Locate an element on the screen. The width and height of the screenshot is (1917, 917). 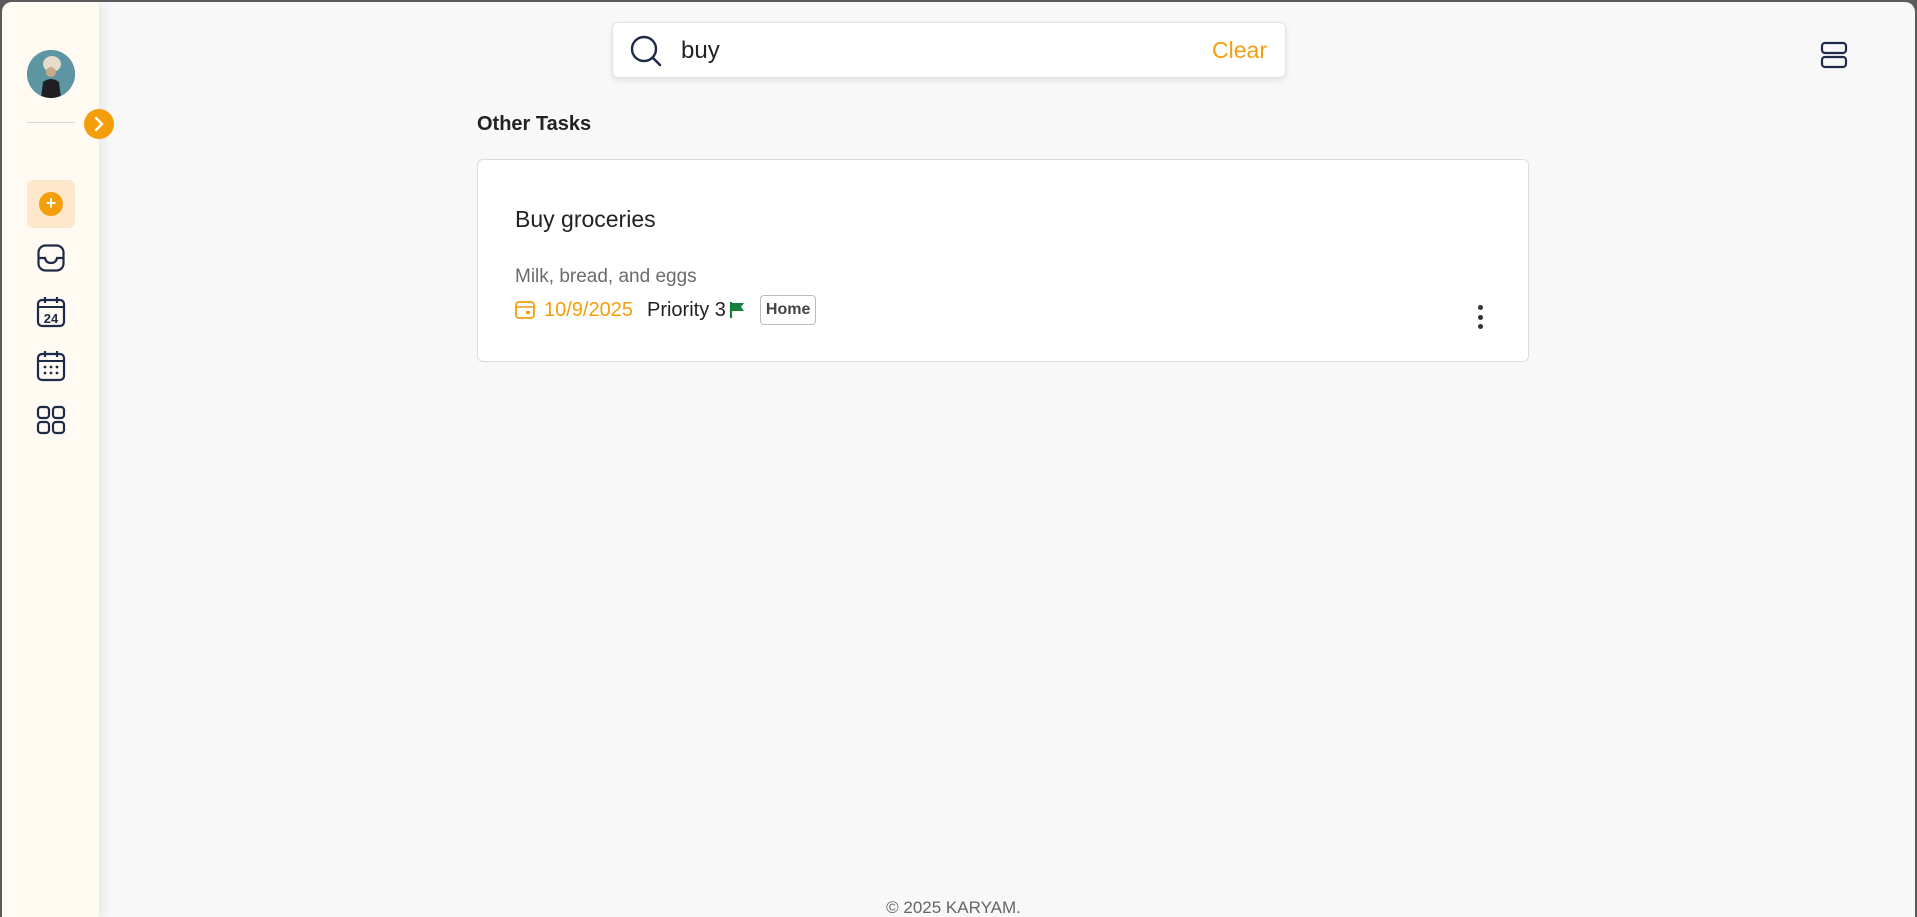
plus-circle-icon: + is located at coordinates (51, 204).